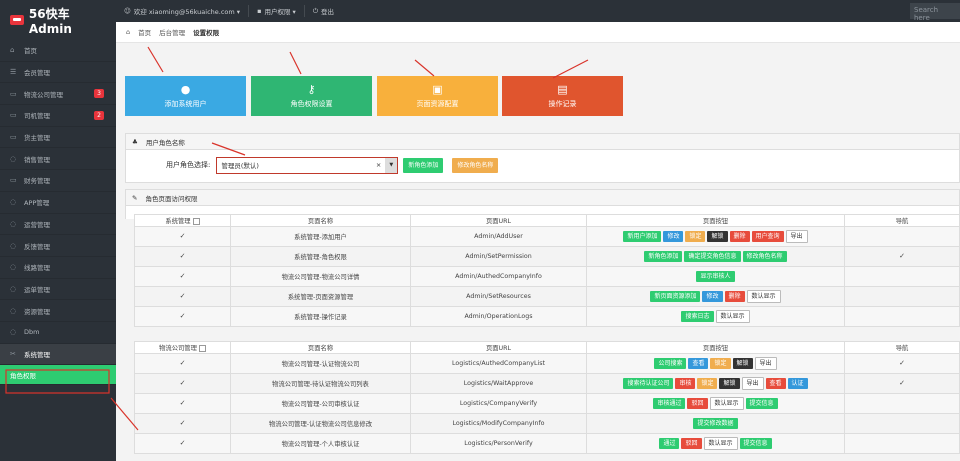 This screenshot has height=461, width=960. What do you see at coordinates (17, 20) in the screenshot?
I see `car-logo-icon` at bounding box center [17, 20].